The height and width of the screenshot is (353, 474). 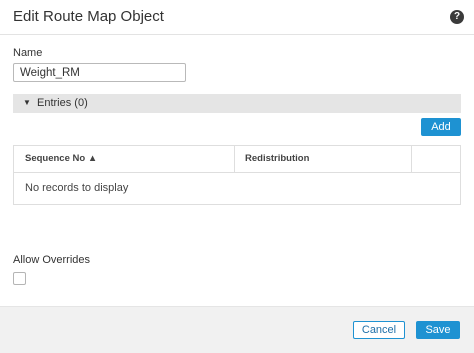 I want to click on dialog-header: Edit Route Map Object ?, so click(x=237, y=17).